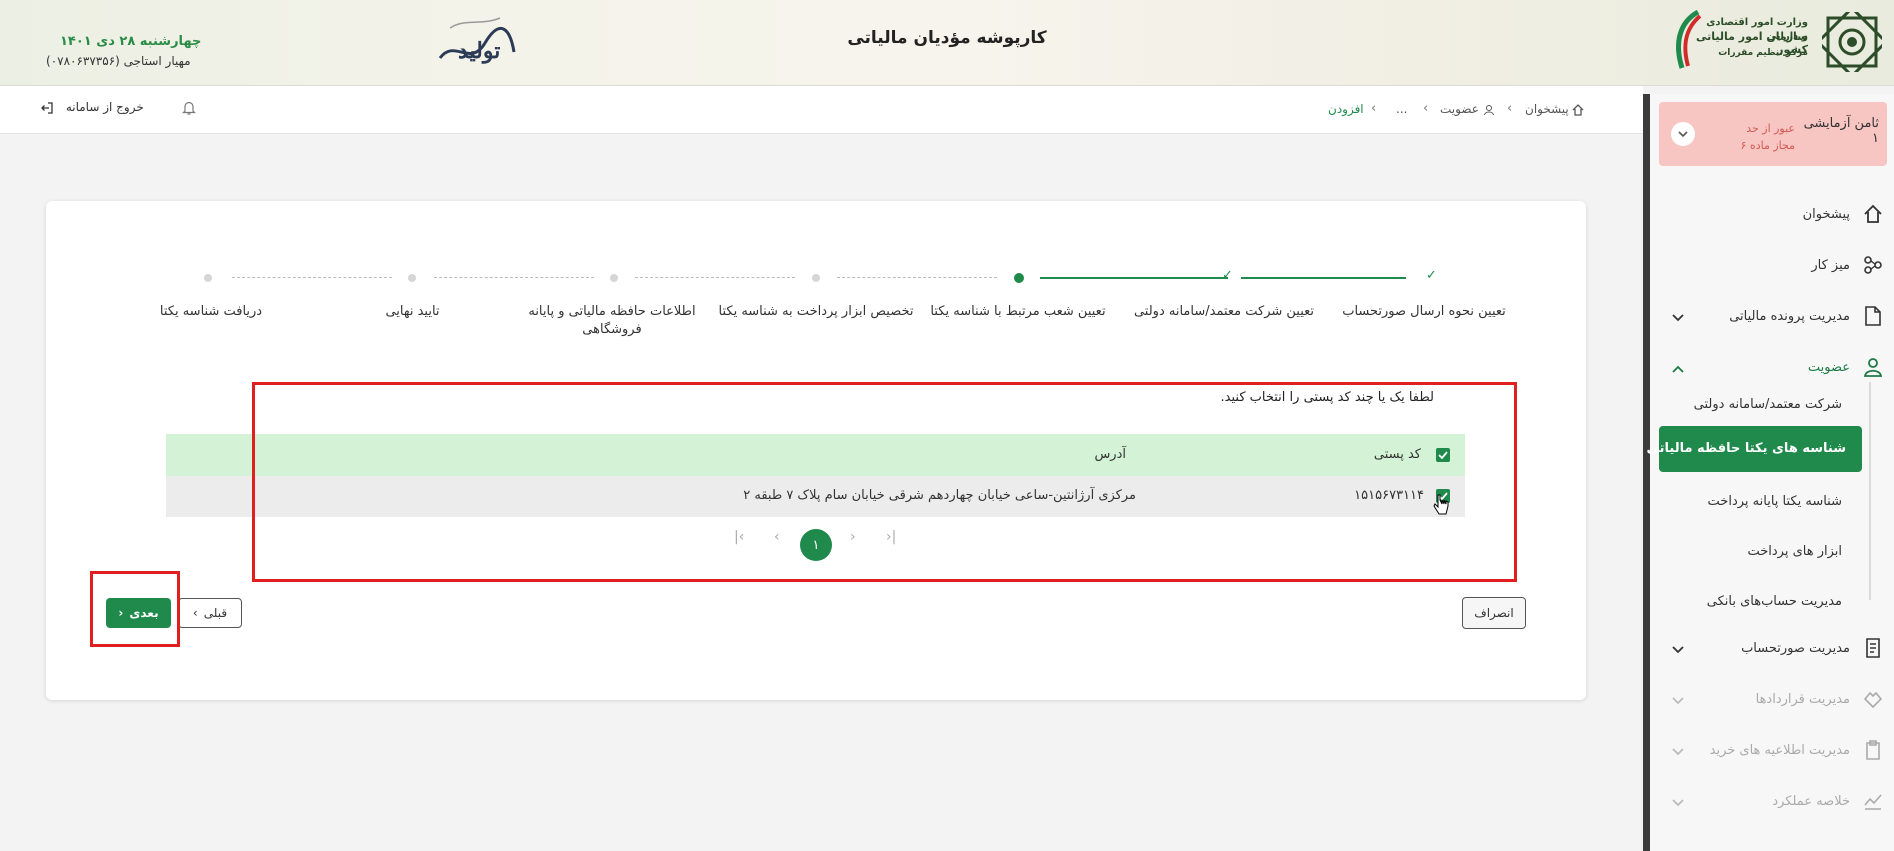  I want to click on sidebar-item-label: مدیریت پرونده مالیاتی, so click(1789, 316).